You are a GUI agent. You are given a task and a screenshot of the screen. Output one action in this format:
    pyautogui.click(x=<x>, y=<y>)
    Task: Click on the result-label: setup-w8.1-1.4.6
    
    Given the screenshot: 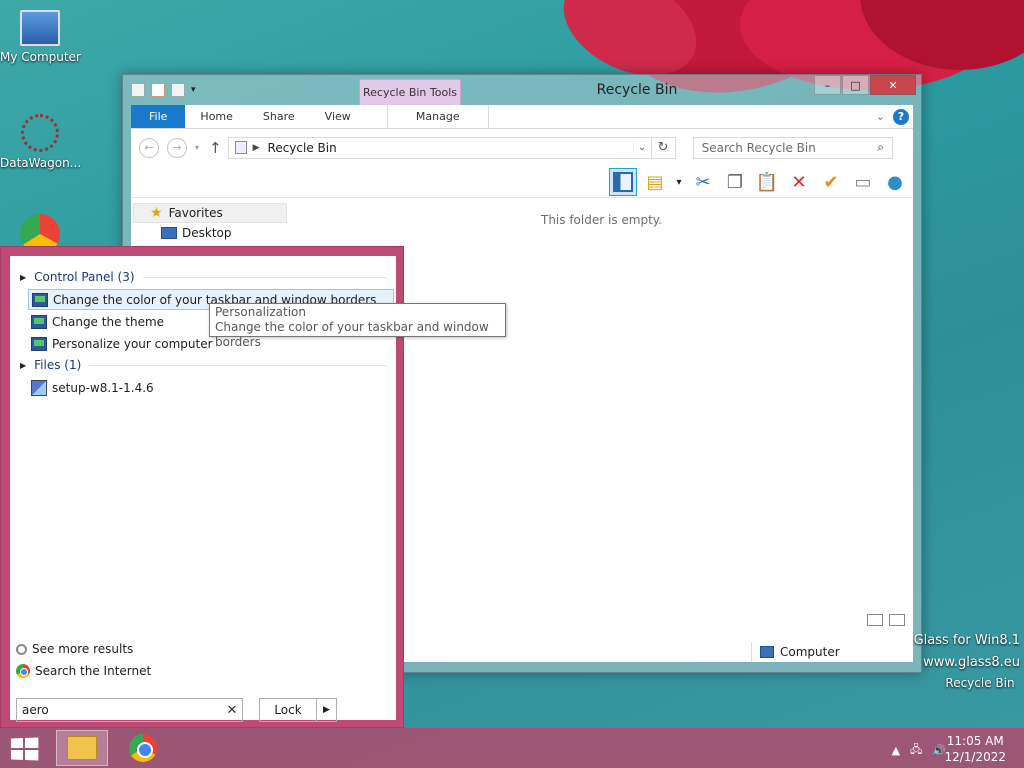 What is the action you would take?
    pyautogui.click(x=103, y=387)
    